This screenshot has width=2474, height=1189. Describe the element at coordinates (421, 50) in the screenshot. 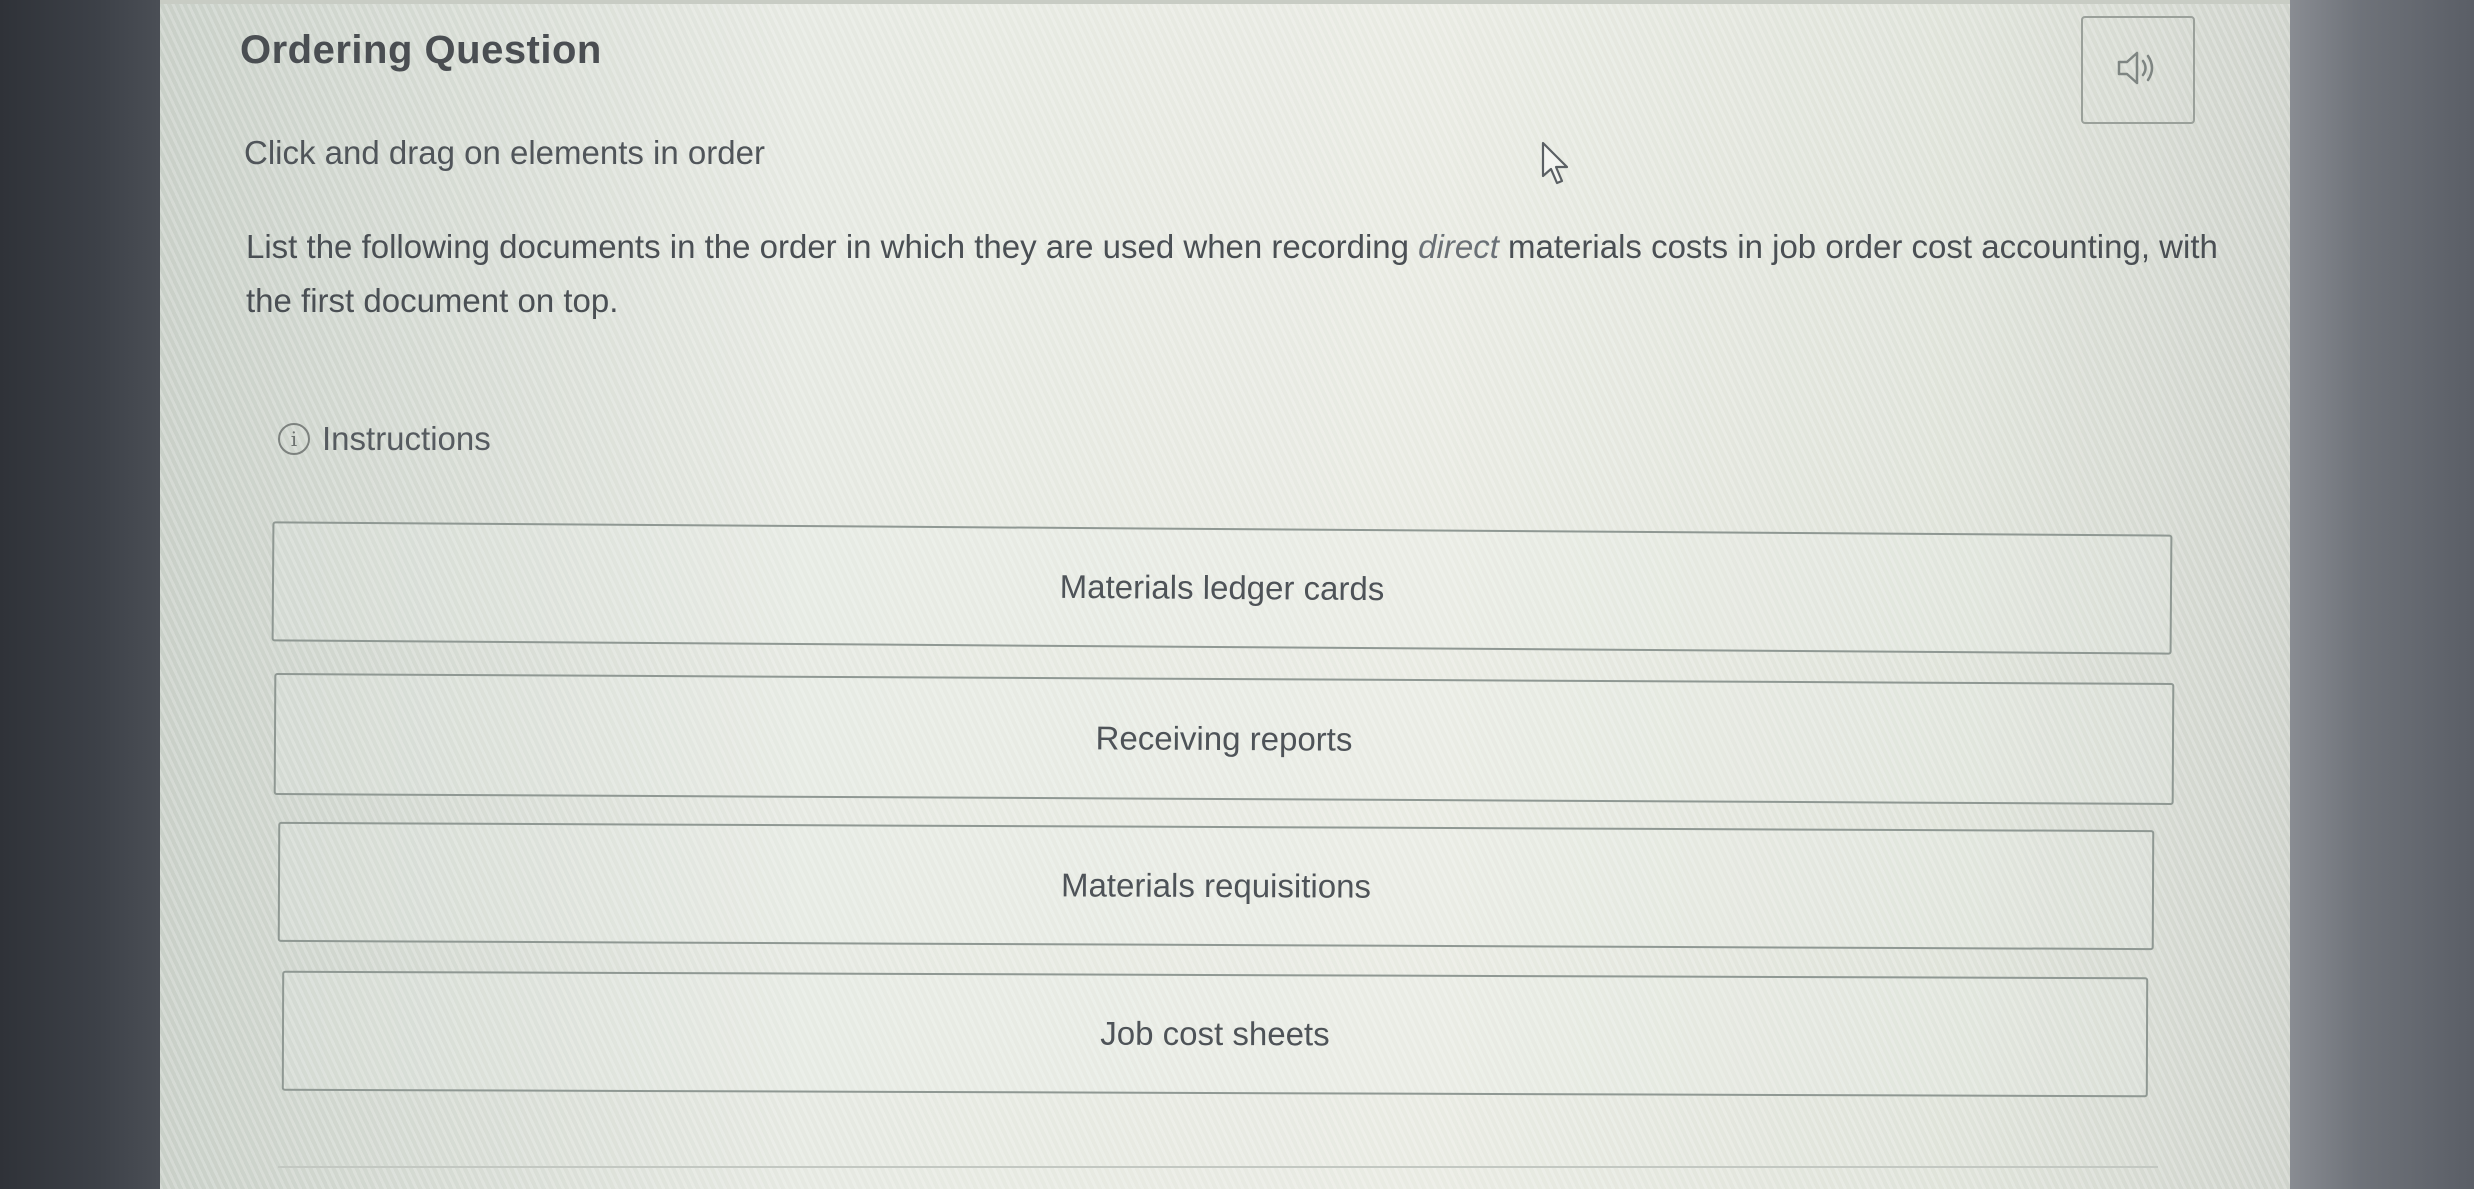

I see `page-title: Ordering Question` at that location.